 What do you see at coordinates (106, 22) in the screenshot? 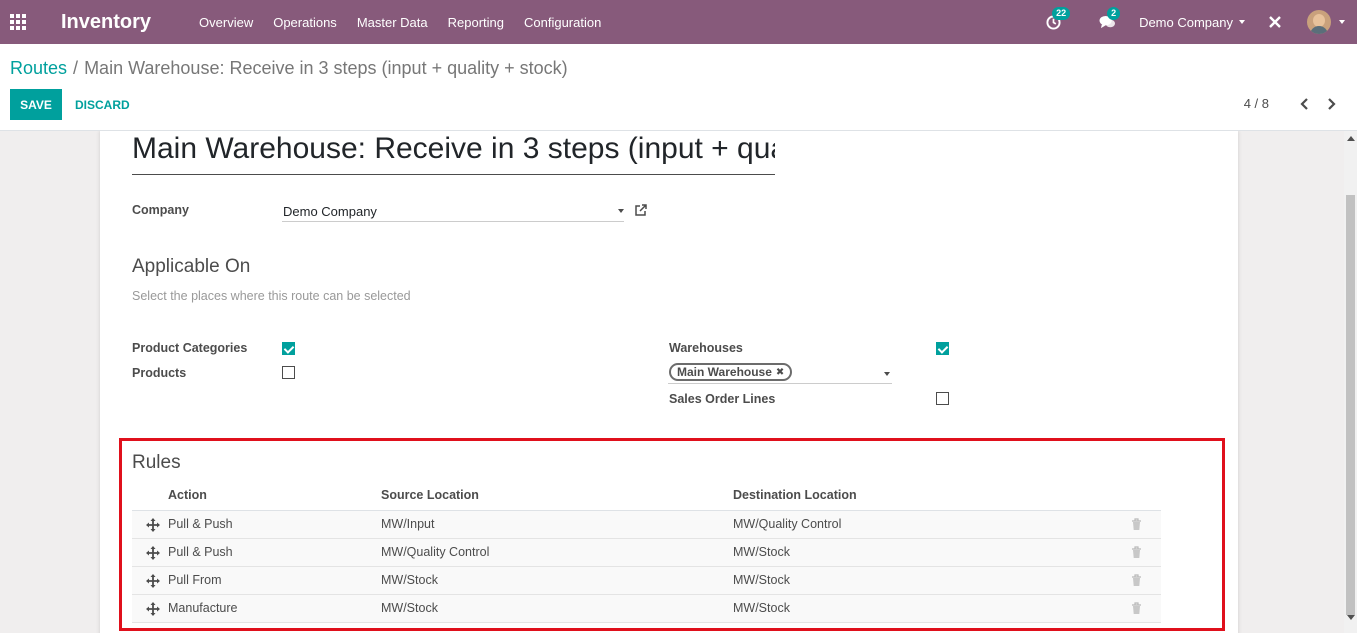
I see `app-title: Inventory` at bounding box center [106, 22].